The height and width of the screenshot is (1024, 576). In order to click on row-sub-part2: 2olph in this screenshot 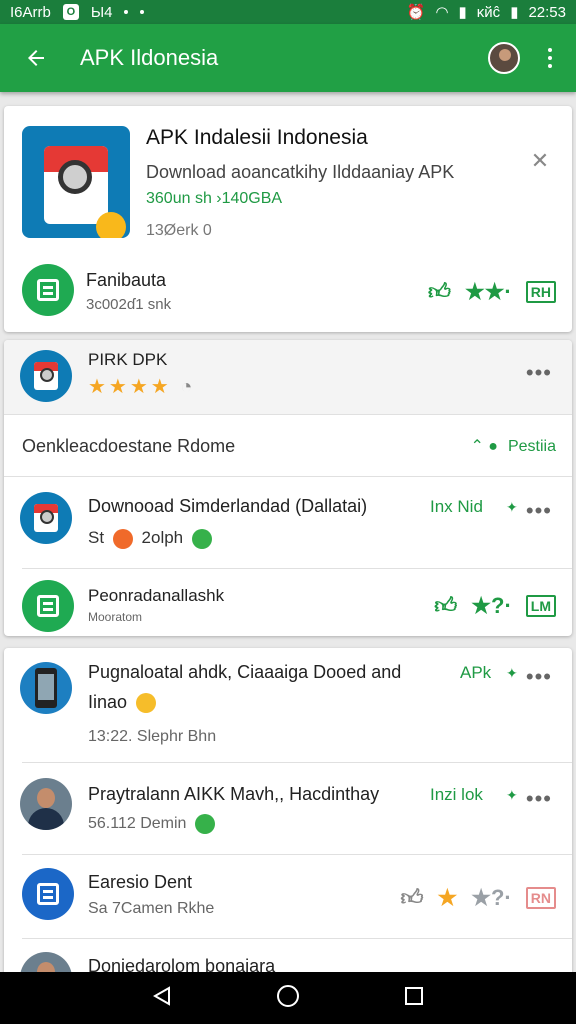, I will do `click(162, 537)`.